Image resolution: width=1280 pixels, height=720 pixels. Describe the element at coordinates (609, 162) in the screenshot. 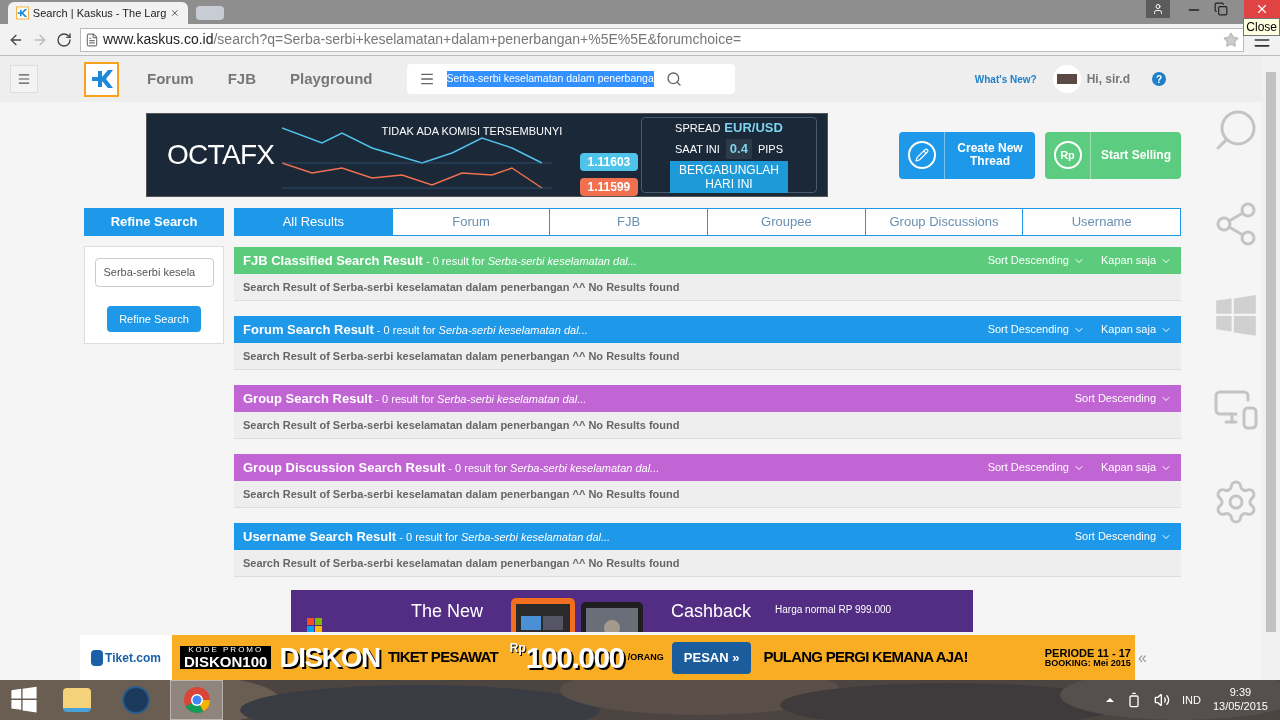

I see `price-high: 1.11603` at that location.